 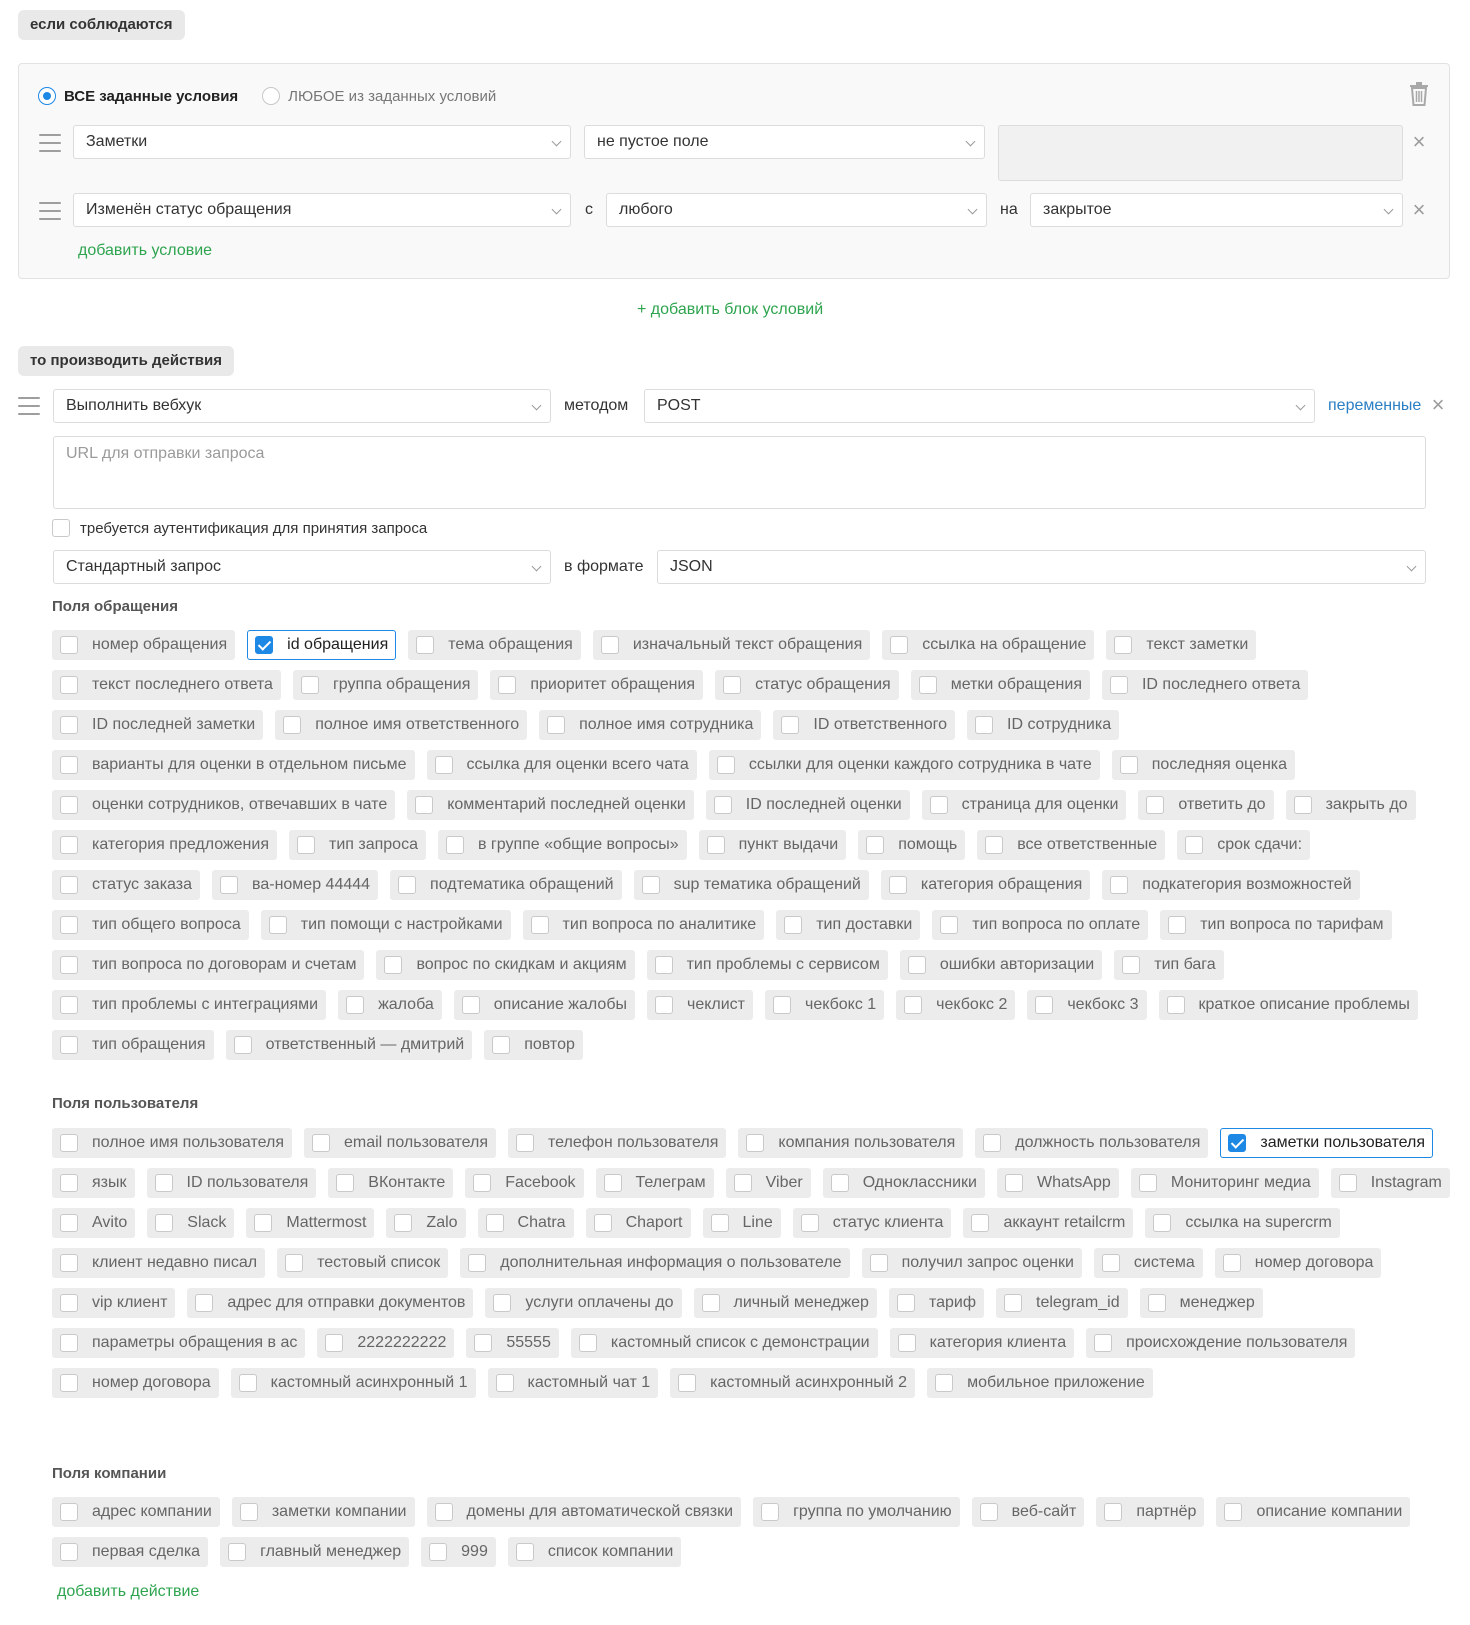 I want to click on field-option: тип доставки, so click(x=848, y=925).